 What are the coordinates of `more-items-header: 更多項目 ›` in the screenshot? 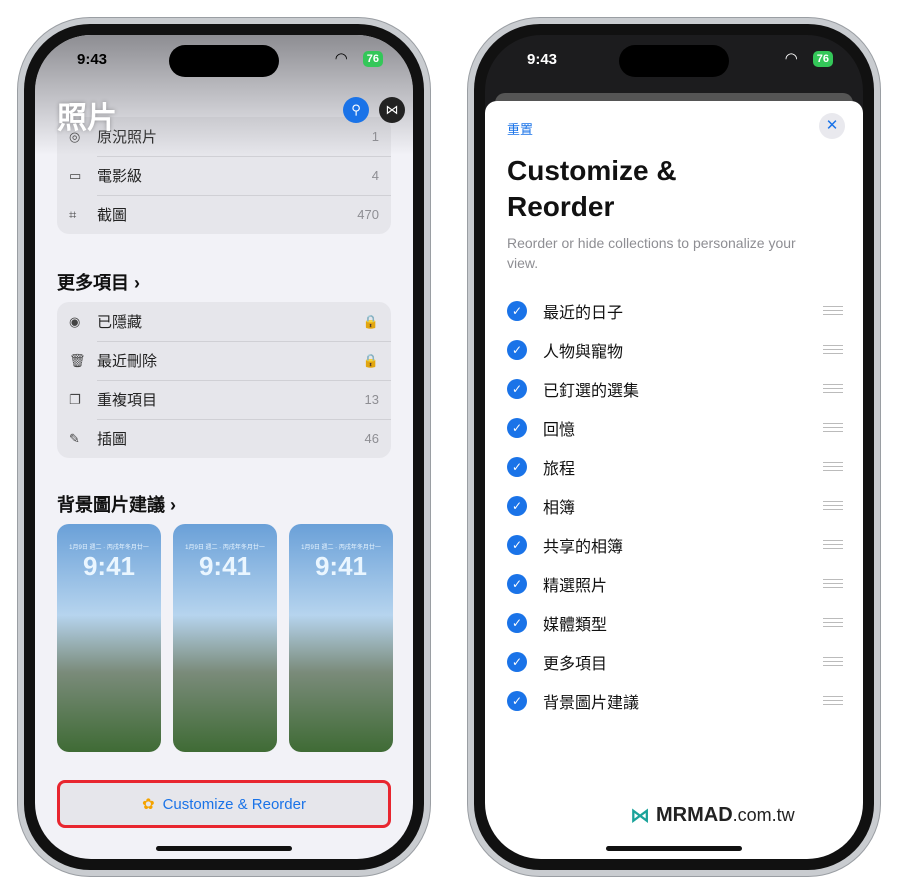 It's located at (98, 282).